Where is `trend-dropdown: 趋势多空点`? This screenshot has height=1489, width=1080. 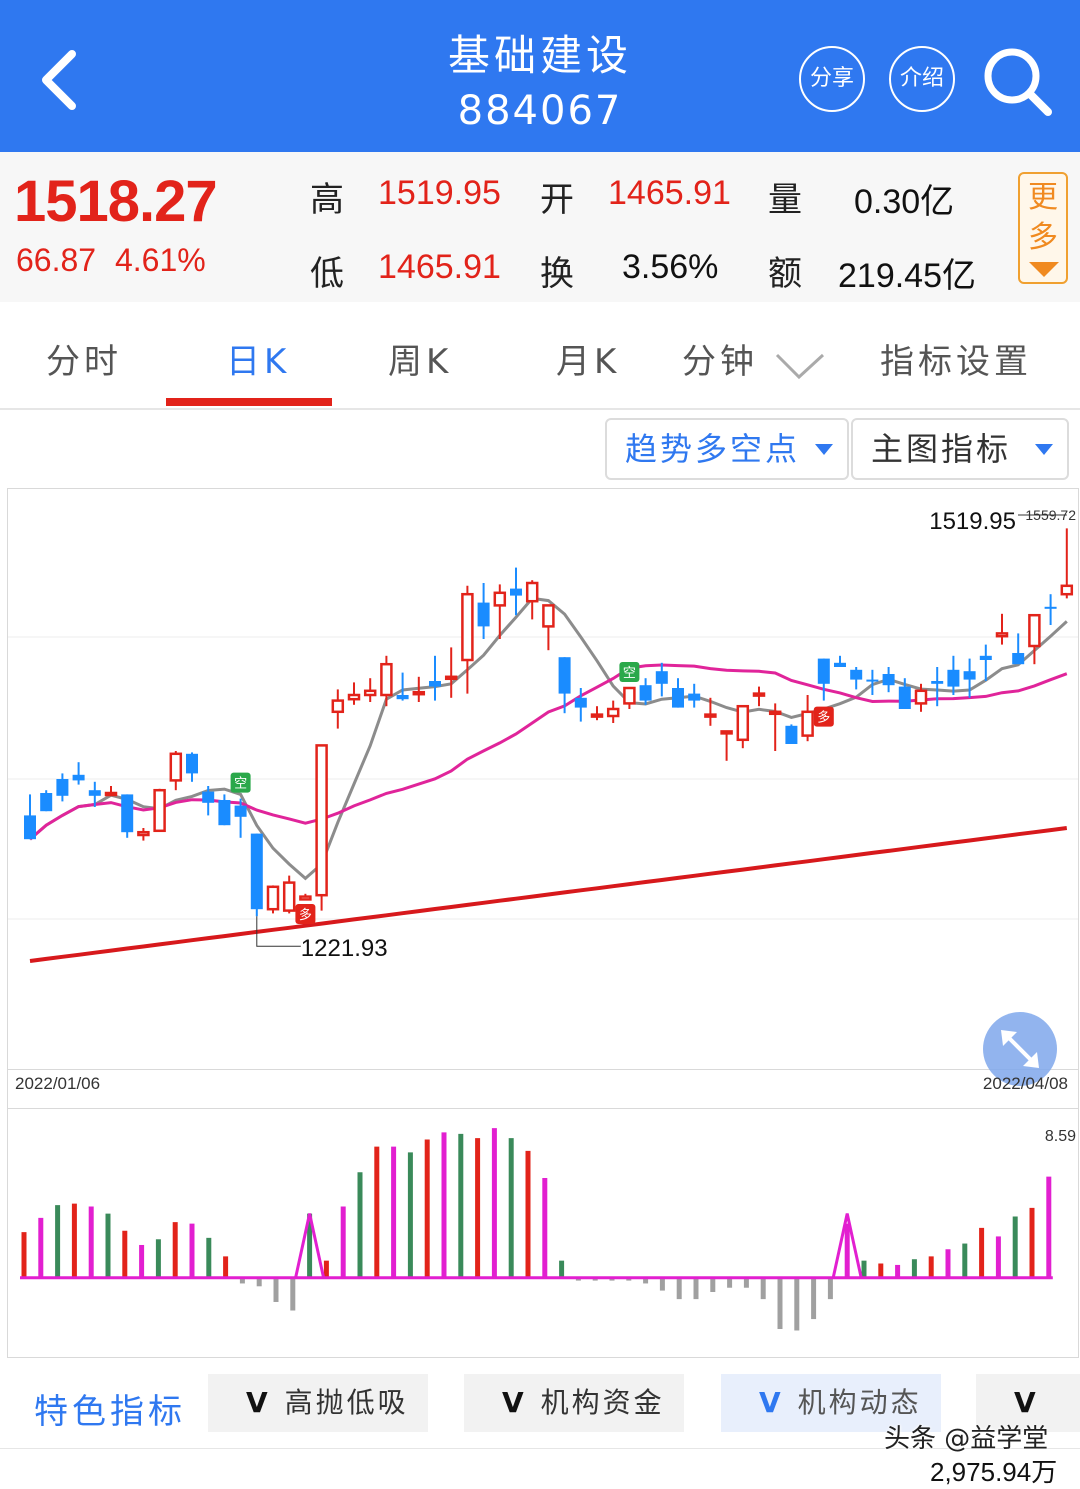
trend-dropdown: 趋势多空点 is located at coordinates (727, 449).